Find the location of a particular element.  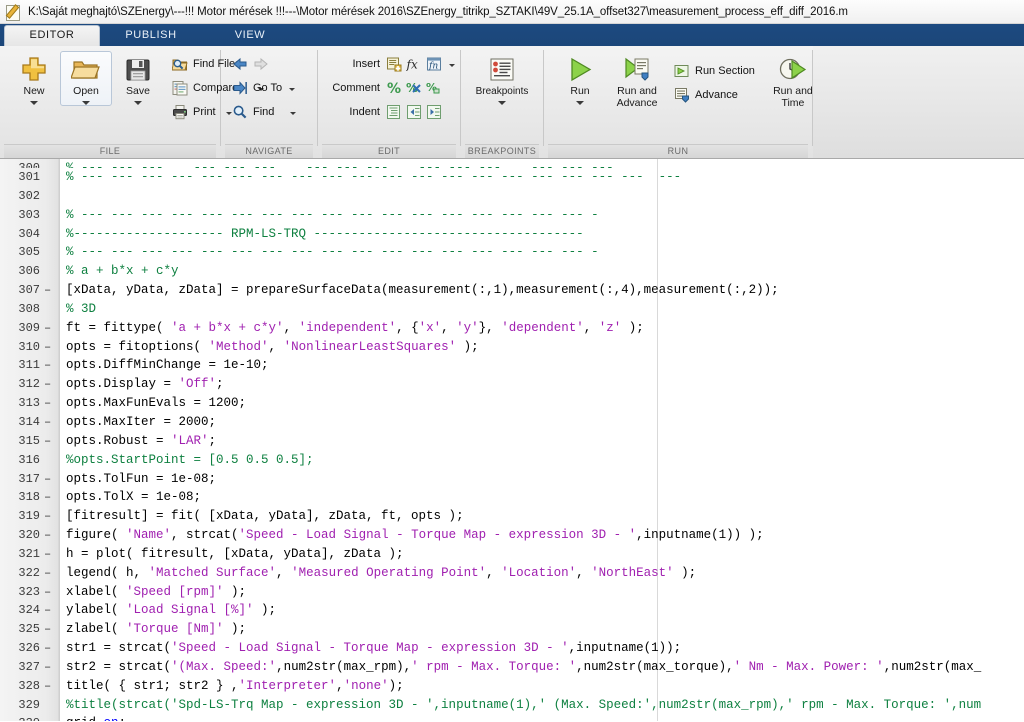

code-line: 308 % 3D is located at coordinates (512, 309).